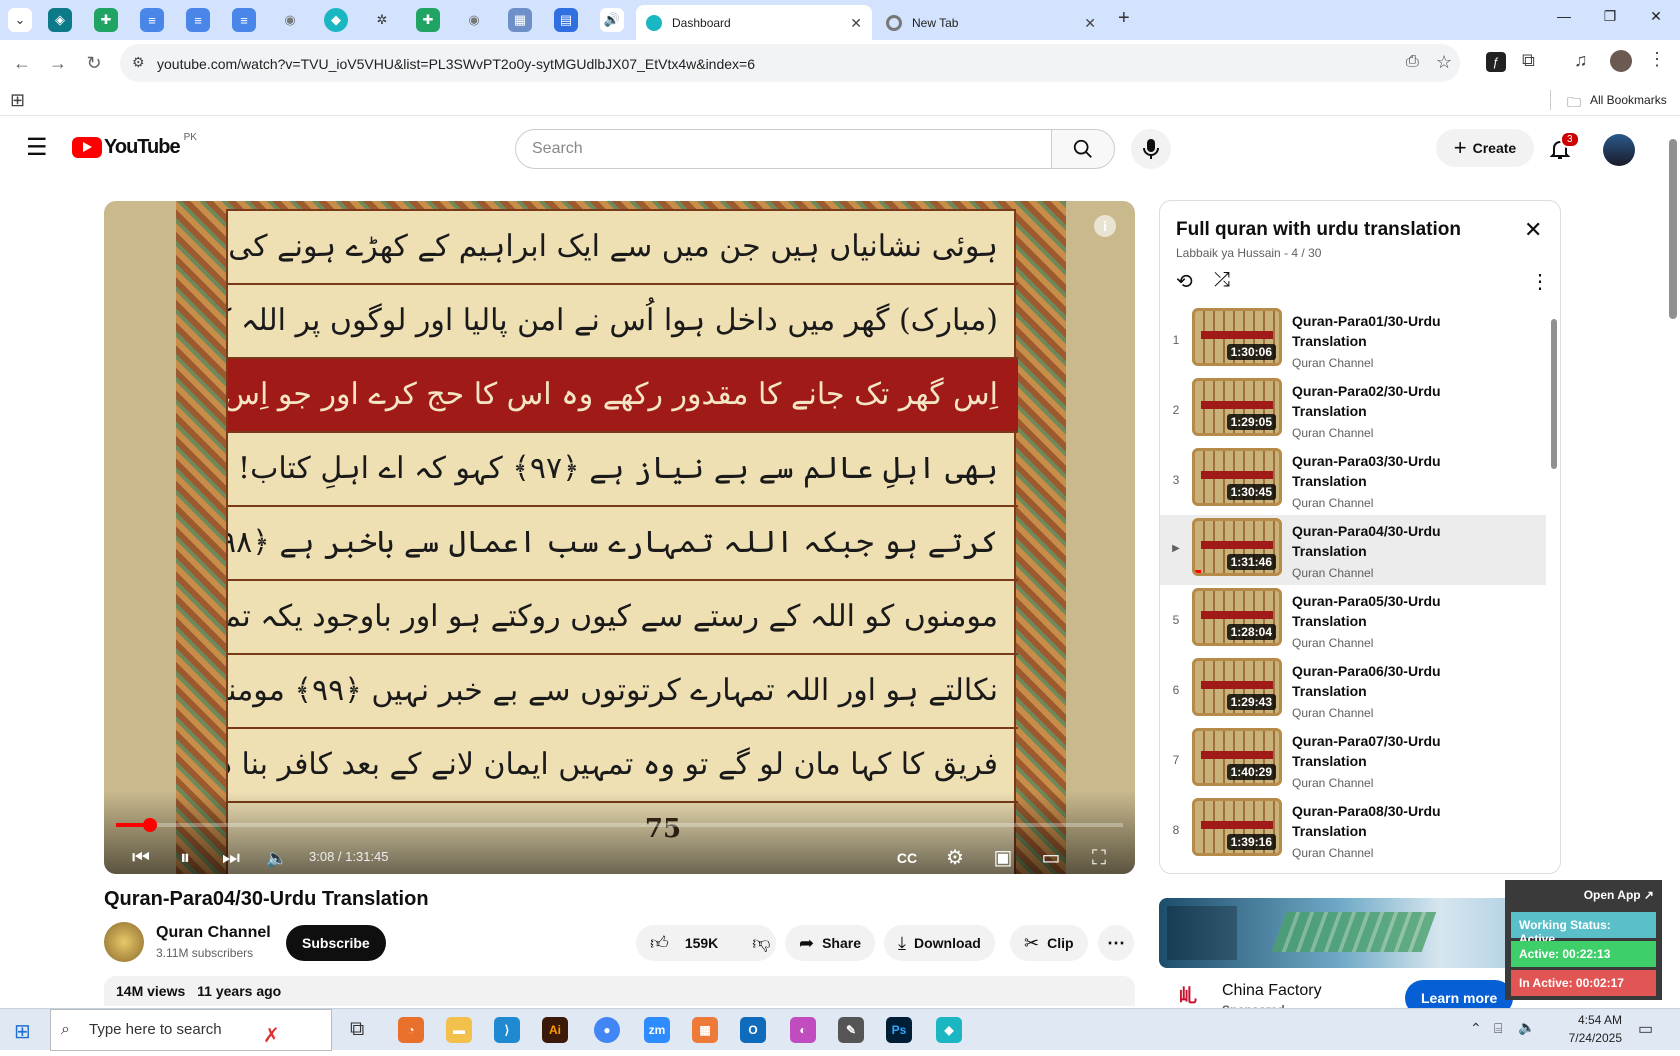 The image size is (1680, 1056). Describe the element at coordinates (58, 63) in the screenshot. I see `forward-button: →` at that location.